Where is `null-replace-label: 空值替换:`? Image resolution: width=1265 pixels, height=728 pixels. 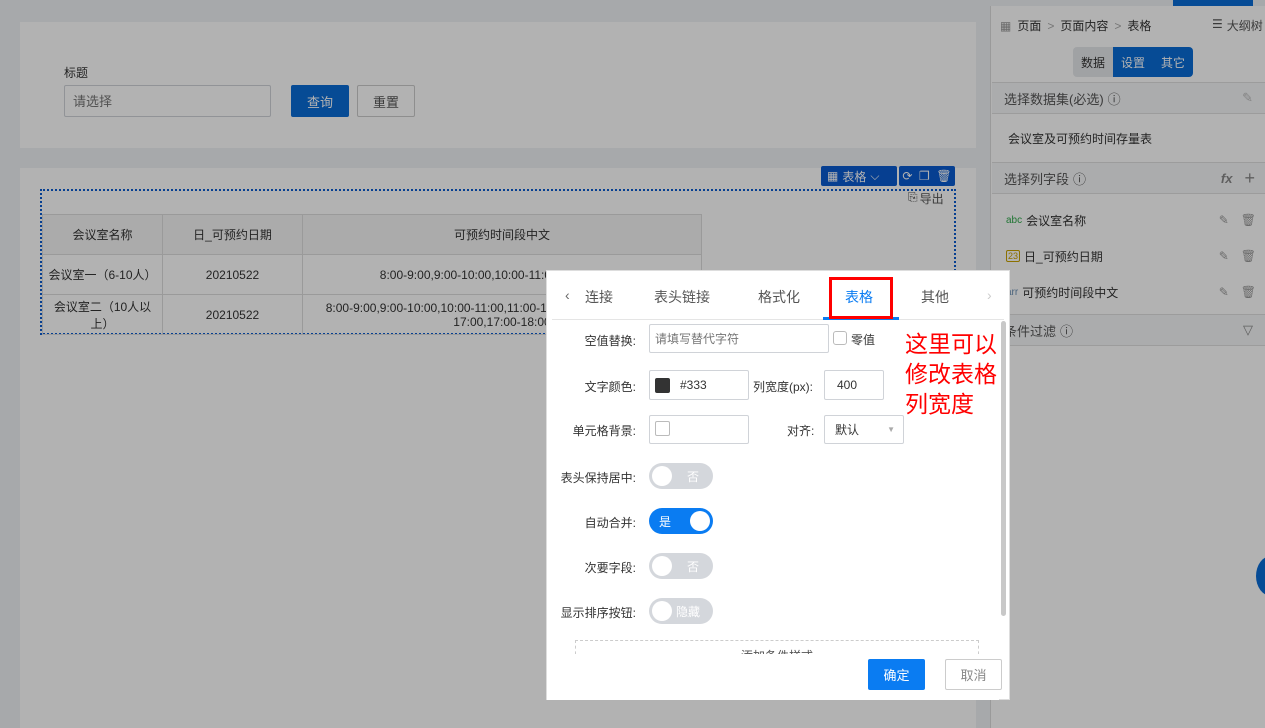 null-replace-label: 空值替换: is located at coordinates (610, 341).